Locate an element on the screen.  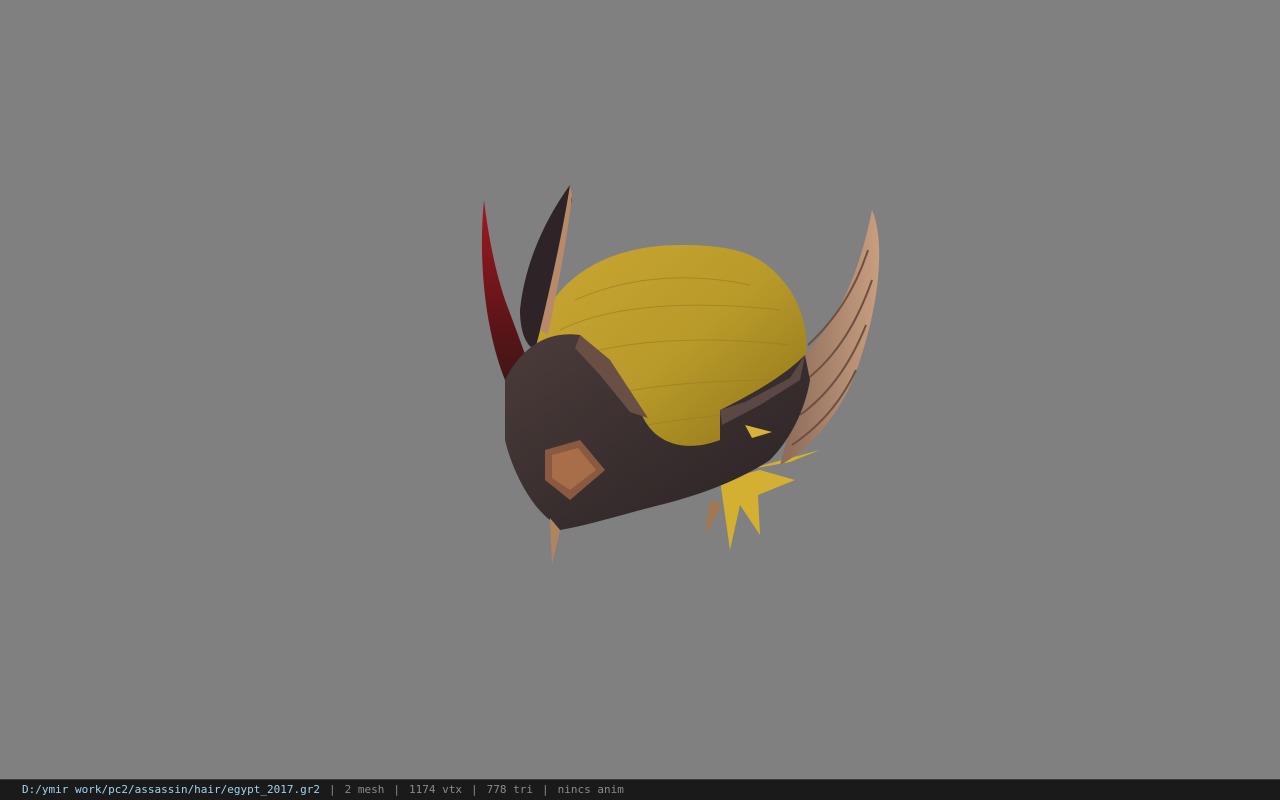
helmet-hair-model is located at coordinates (680, 375).